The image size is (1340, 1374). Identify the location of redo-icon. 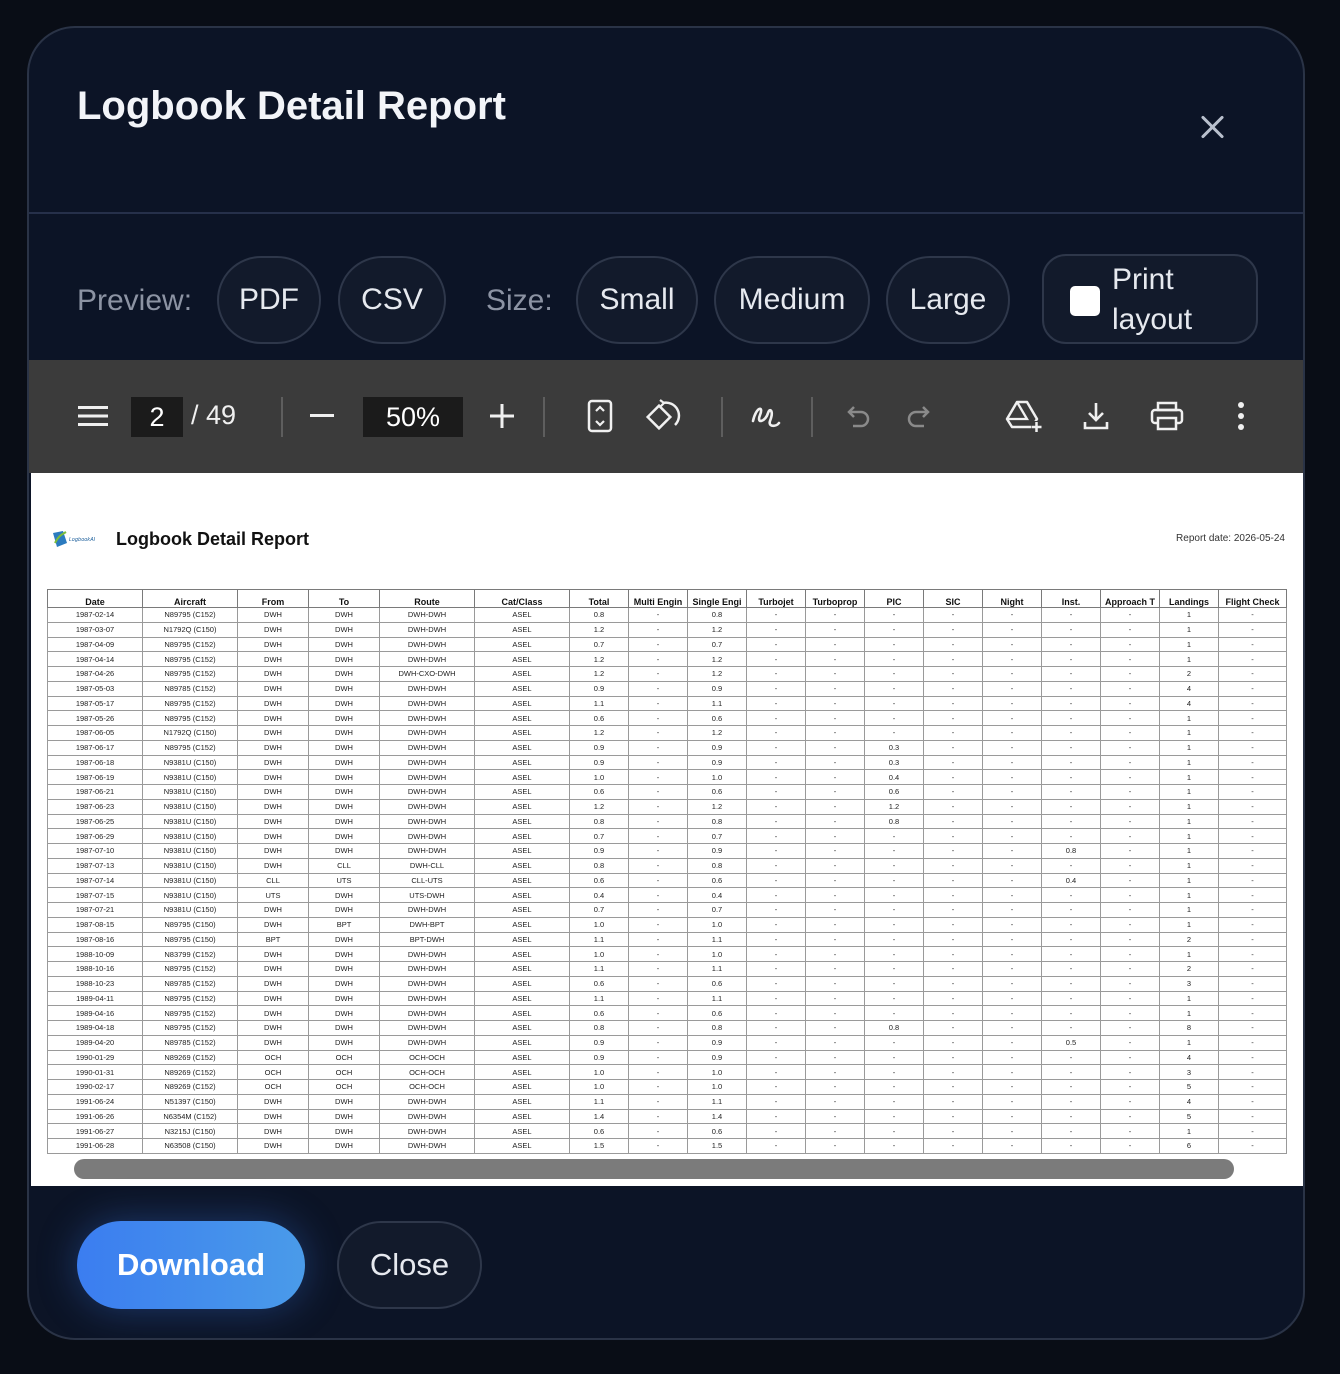
(920, 416).